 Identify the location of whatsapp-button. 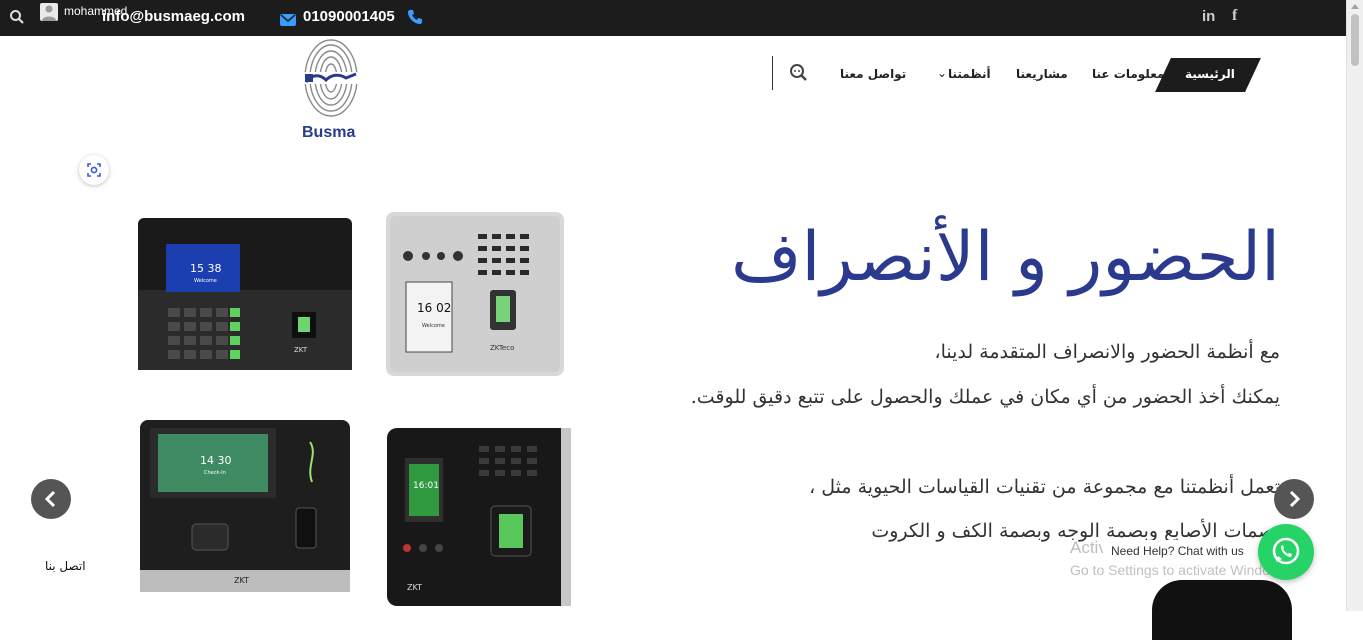
(1286, 552).